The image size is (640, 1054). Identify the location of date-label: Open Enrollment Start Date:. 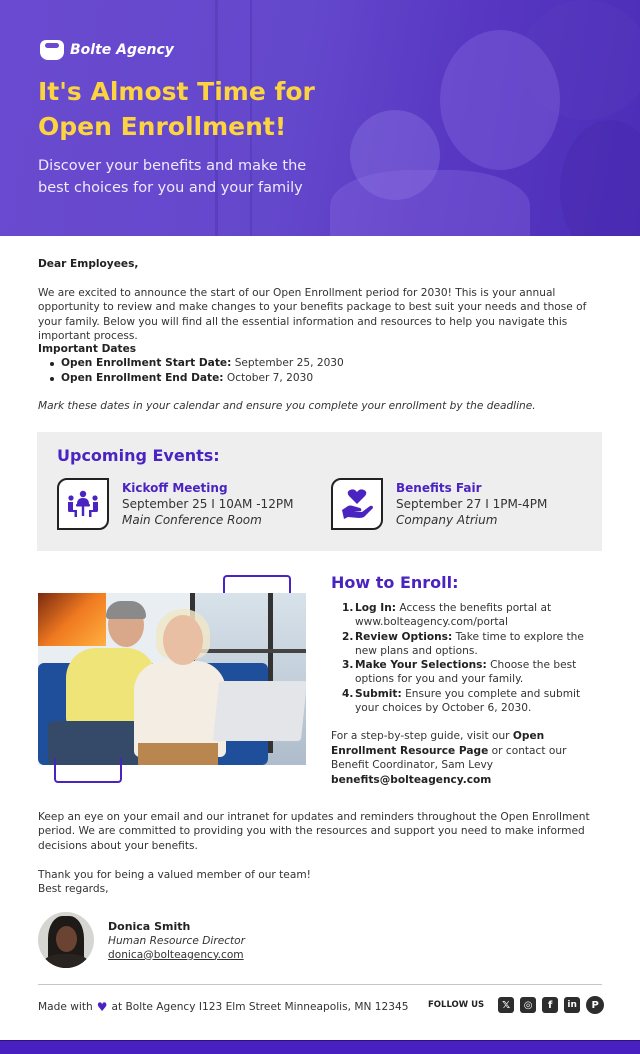
(146, 363).